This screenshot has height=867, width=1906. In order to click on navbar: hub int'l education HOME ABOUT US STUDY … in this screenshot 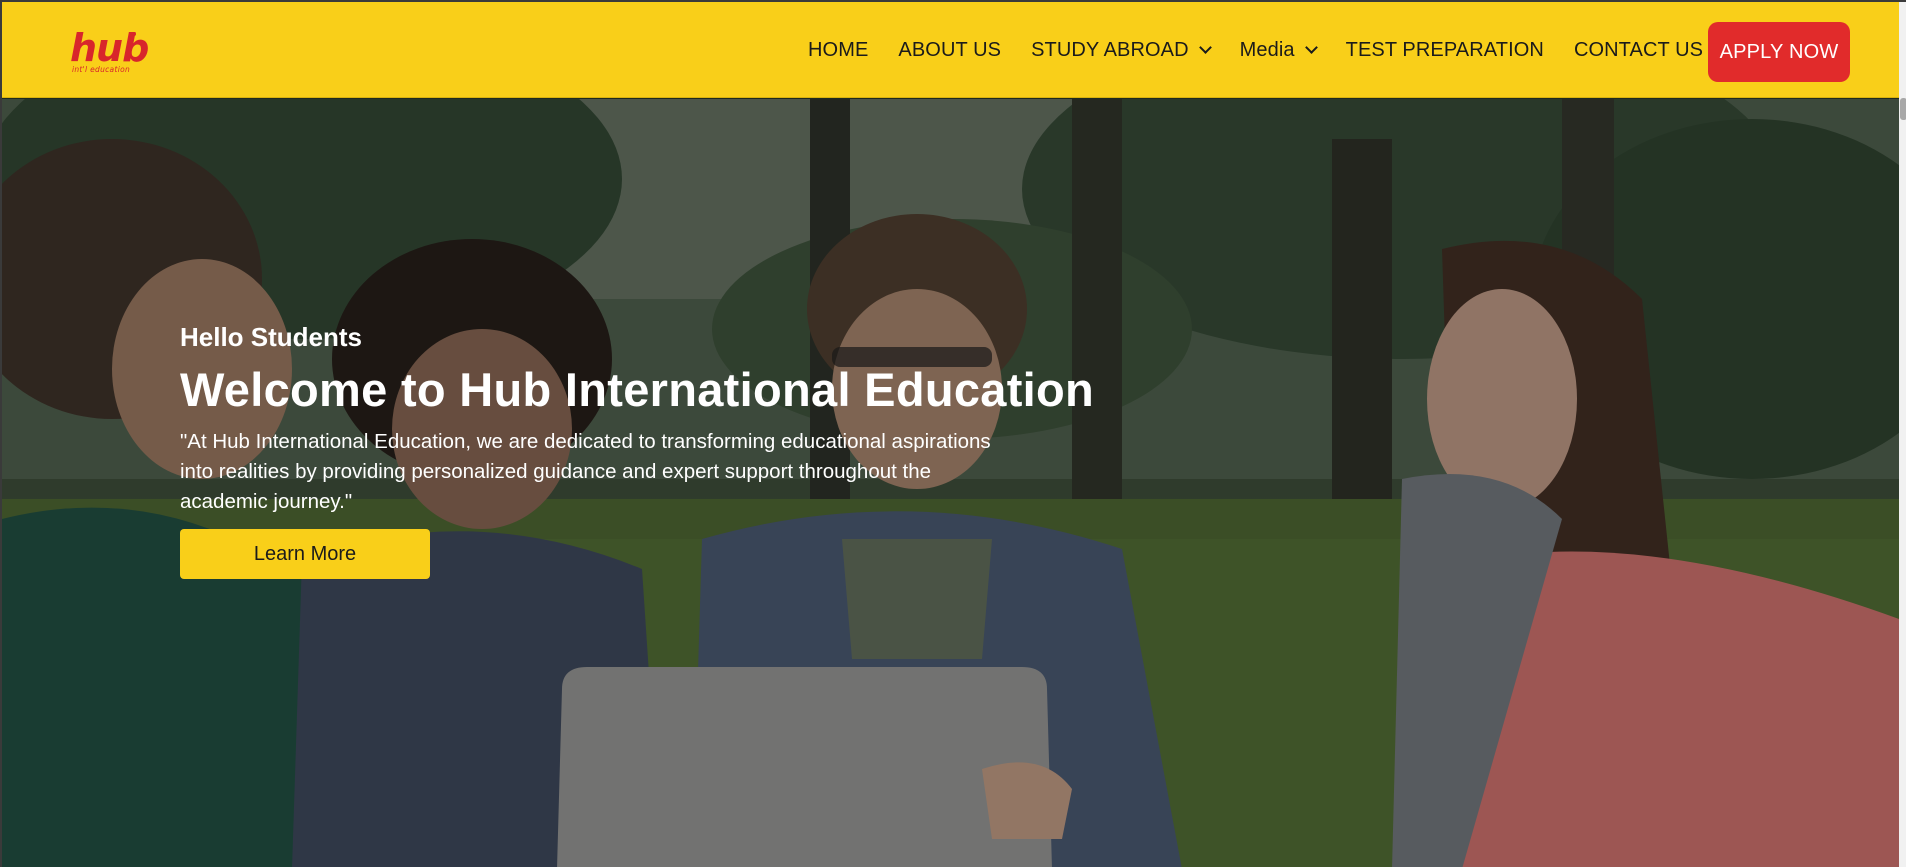, I will do `click(950, 50)`.